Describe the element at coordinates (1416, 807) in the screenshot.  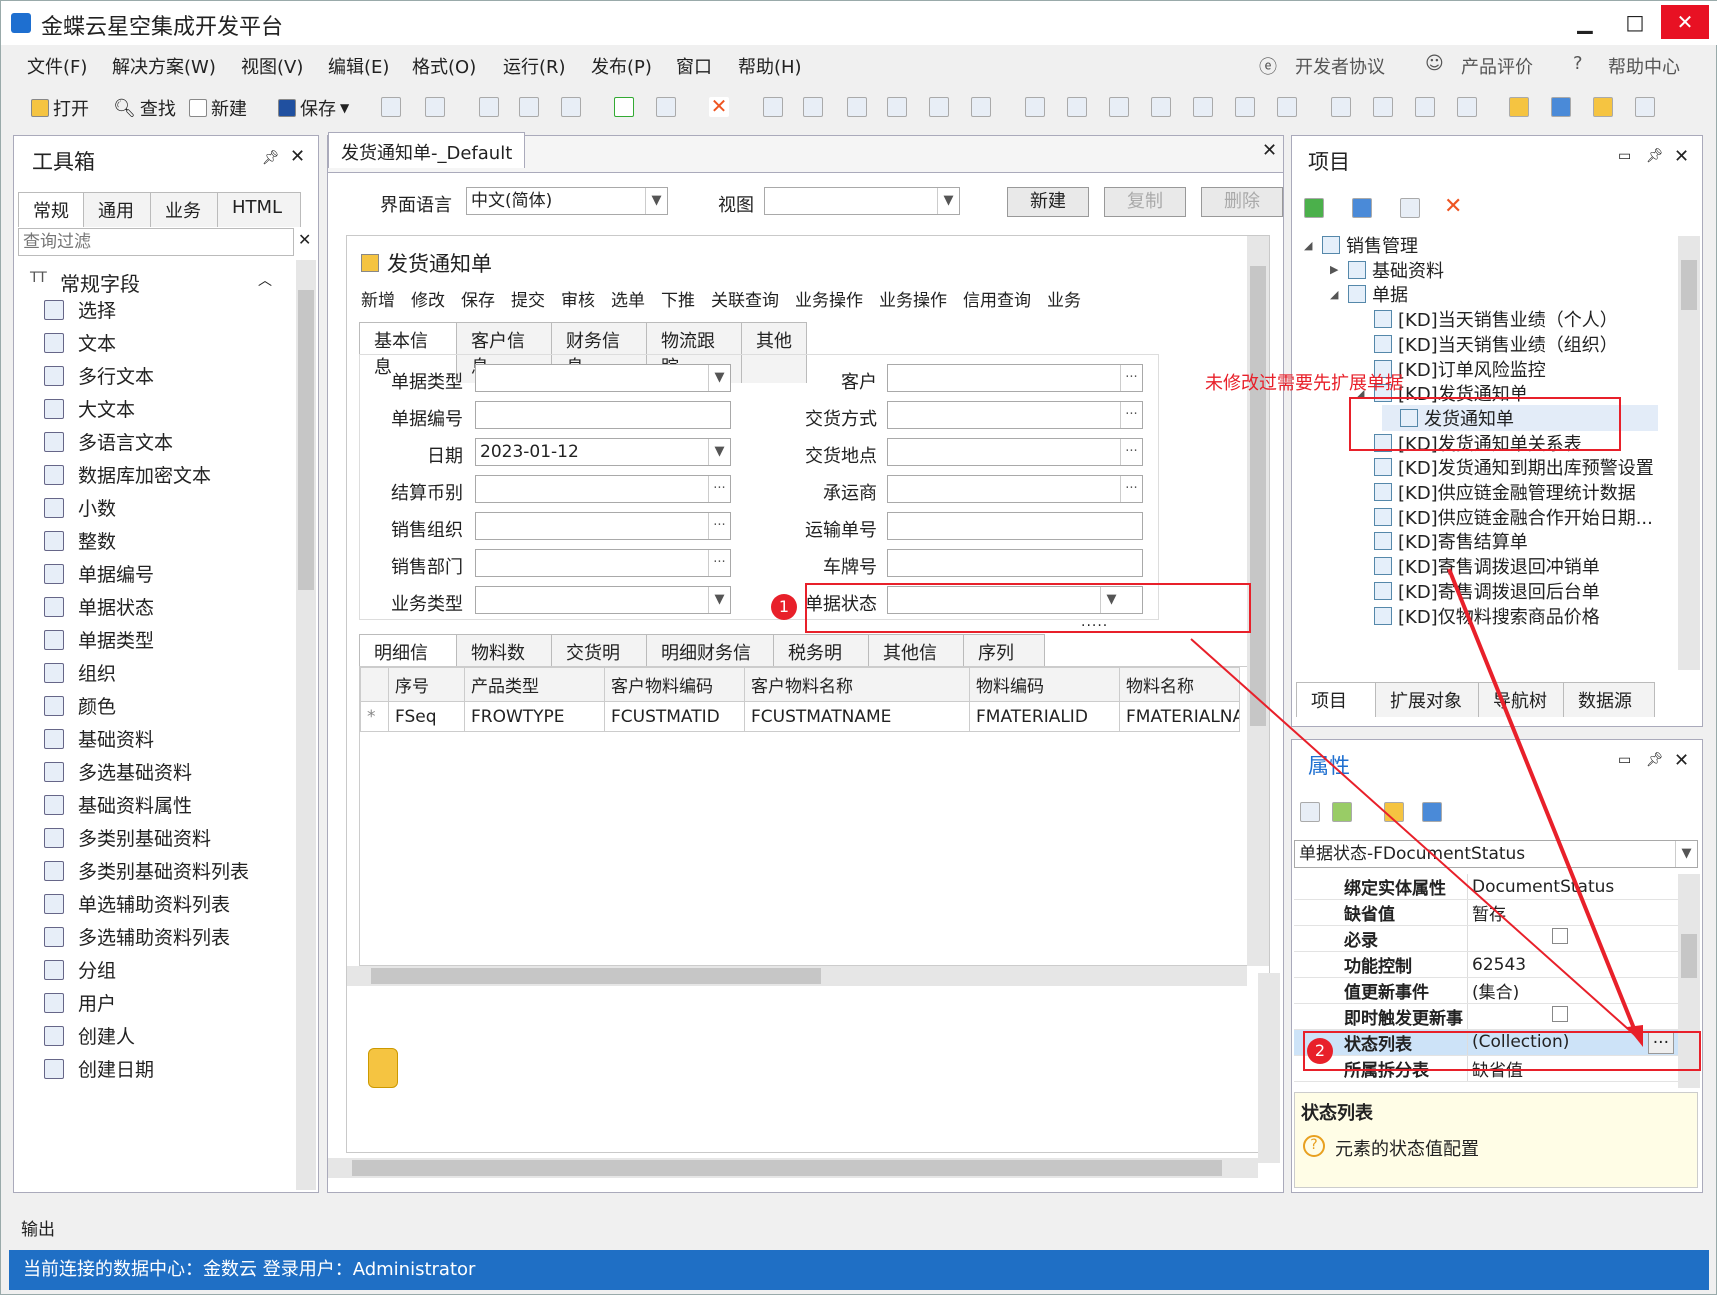
I see `annotation-arrow` at that location.